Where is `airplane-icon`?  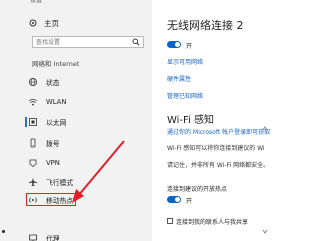 airplane-icon is located at coordinates (33, 181).